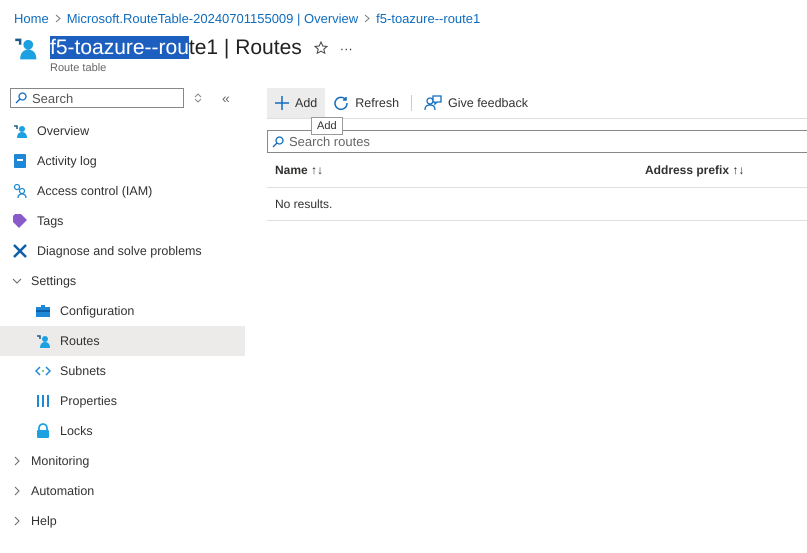 The width and height of the screenshot is (807, 553). Describe the element at coordinates (433, 103) in the screenshot. I see `feedback-icon` at that location.